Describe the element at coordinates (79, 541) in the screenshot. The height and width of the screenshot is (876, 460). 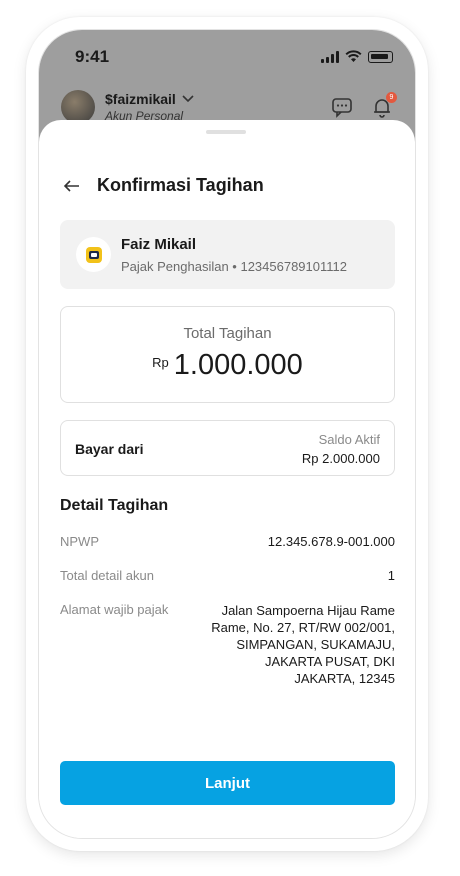
I see `detail-label: NPWP` at that location.